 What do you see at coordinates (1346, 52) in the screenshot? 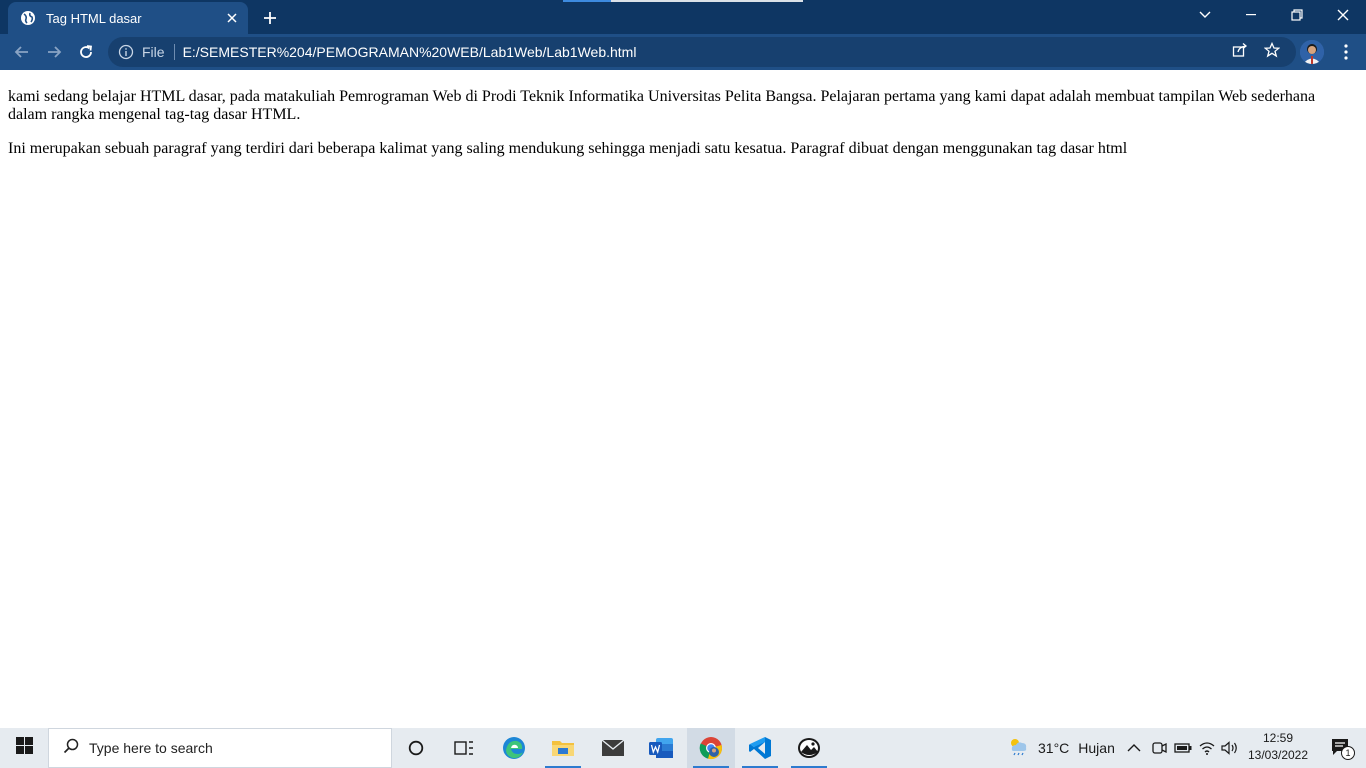
I see `more-menu-icon` at bounding box center [1346, 52].